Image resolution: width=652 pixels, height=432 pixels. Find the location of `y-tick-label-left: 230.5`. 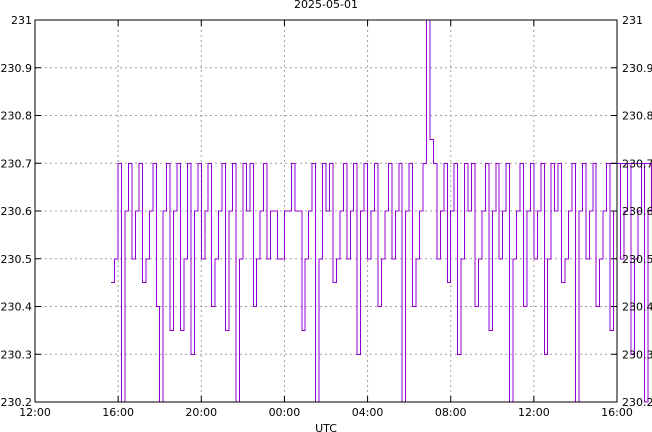

y-tick-label-left: 230.5 is located at coordinates (17, 259).